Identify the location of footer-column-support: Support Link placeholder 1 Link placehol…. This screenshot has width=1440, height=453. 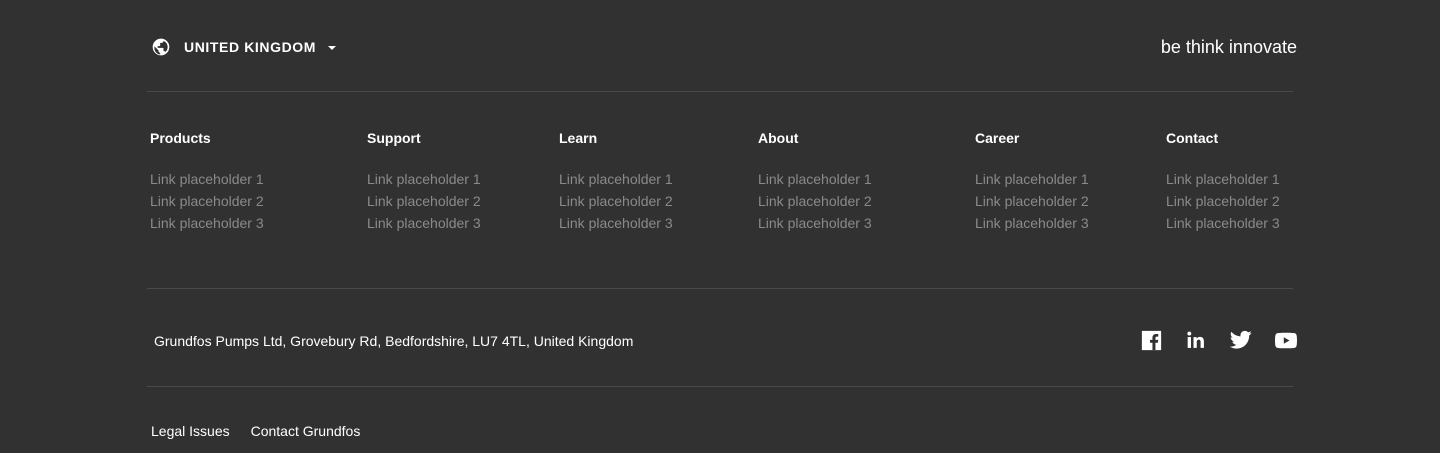
(424, 181).